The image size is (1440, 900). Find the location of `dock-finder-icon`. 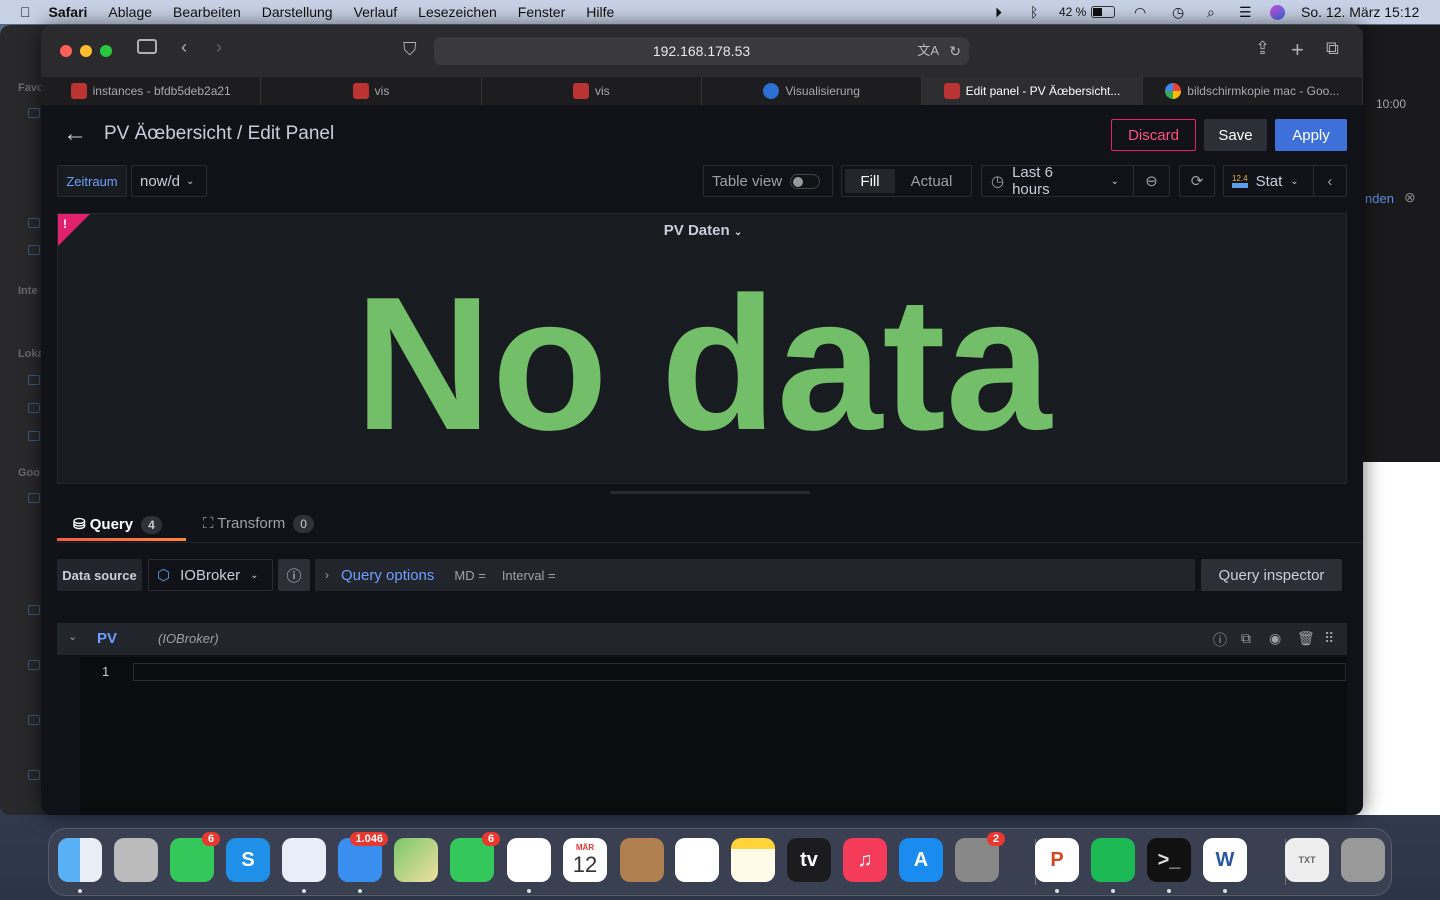

dock-finder-icon is located at coordinates (80, 860).